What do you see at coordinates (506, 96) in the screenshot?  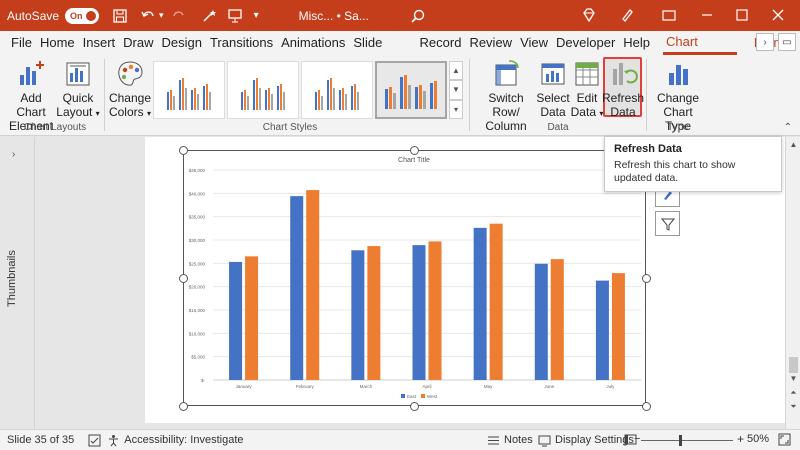 I see `switch-row-column-button: Switch Row/ Column` at bounding box center [506, 96].